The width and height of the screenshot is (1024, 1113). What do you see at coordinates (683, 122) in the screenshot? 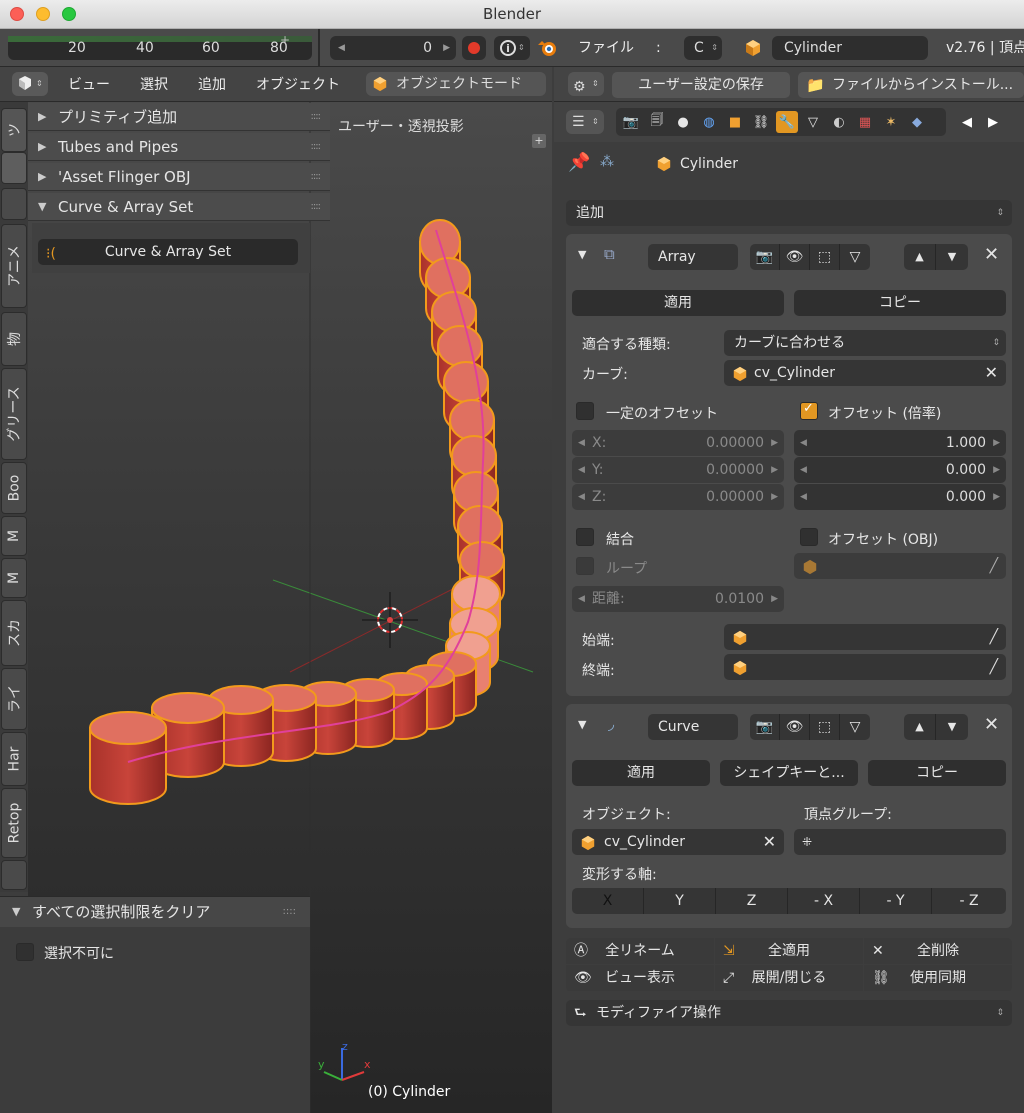
I see `scene-tab-icon: ●` at bounding box center [683, 122].